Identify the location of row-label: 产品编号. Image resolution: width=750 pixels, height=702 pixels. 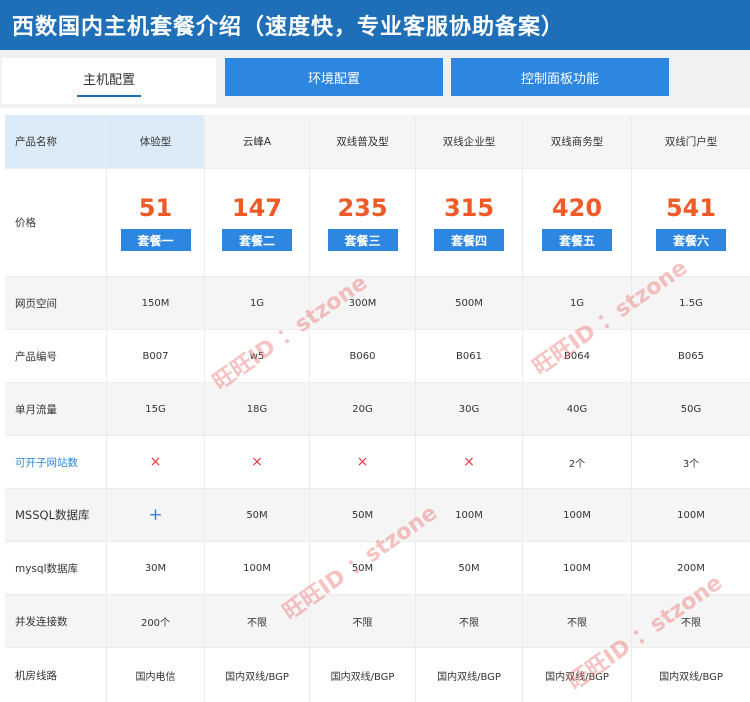
(55, 356).